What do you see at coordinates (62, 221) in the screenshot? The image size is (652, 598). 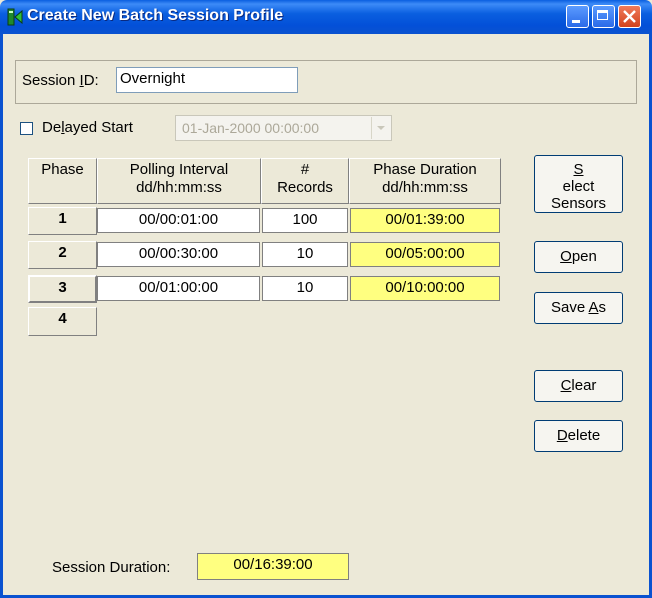 I see `phase-1-button: 1` at bounding box center [62, 221].